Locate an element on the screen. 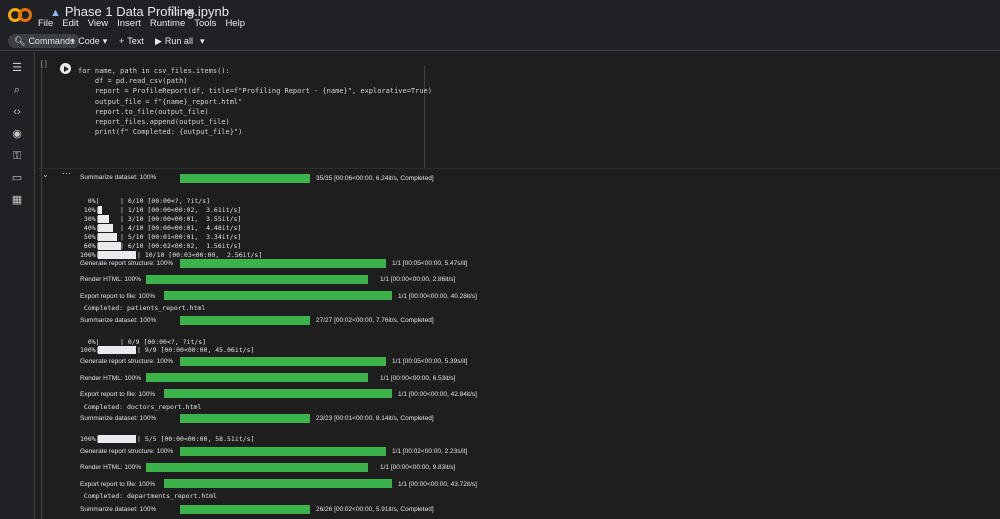 This screenshot has width=1000, height=519. files-icon: ▭ is located at coordinates (17, 178).